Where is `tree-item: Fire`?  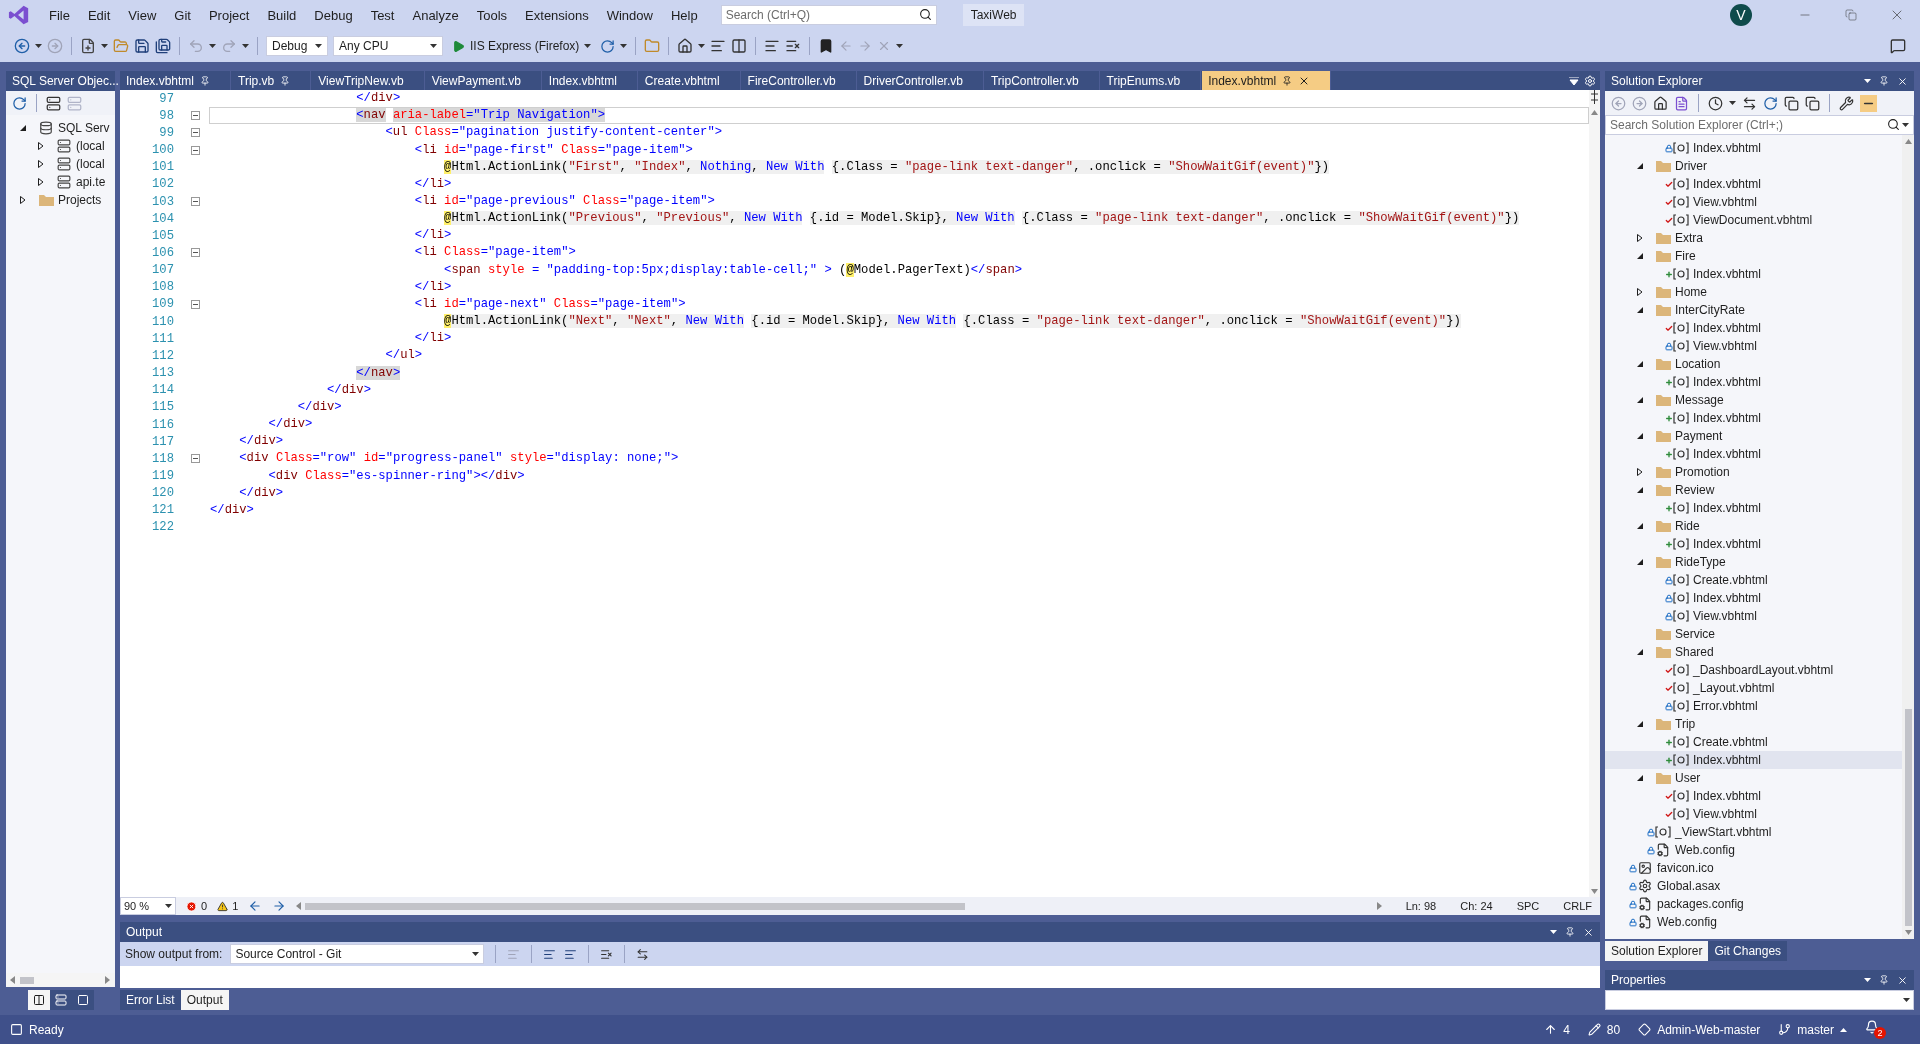 tree-item: Fire is located at coordinates (1753, 256).